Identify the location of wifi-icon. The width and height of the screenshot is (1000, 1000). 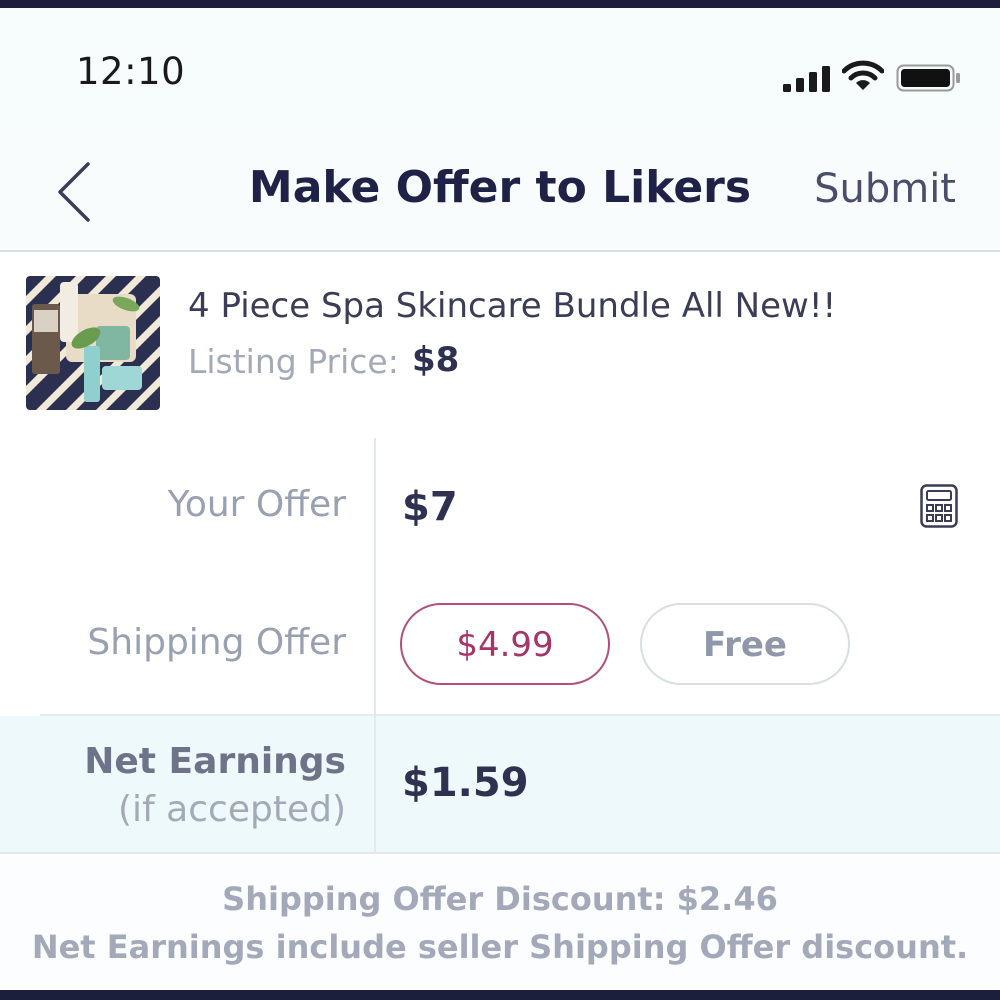
(863, 75).